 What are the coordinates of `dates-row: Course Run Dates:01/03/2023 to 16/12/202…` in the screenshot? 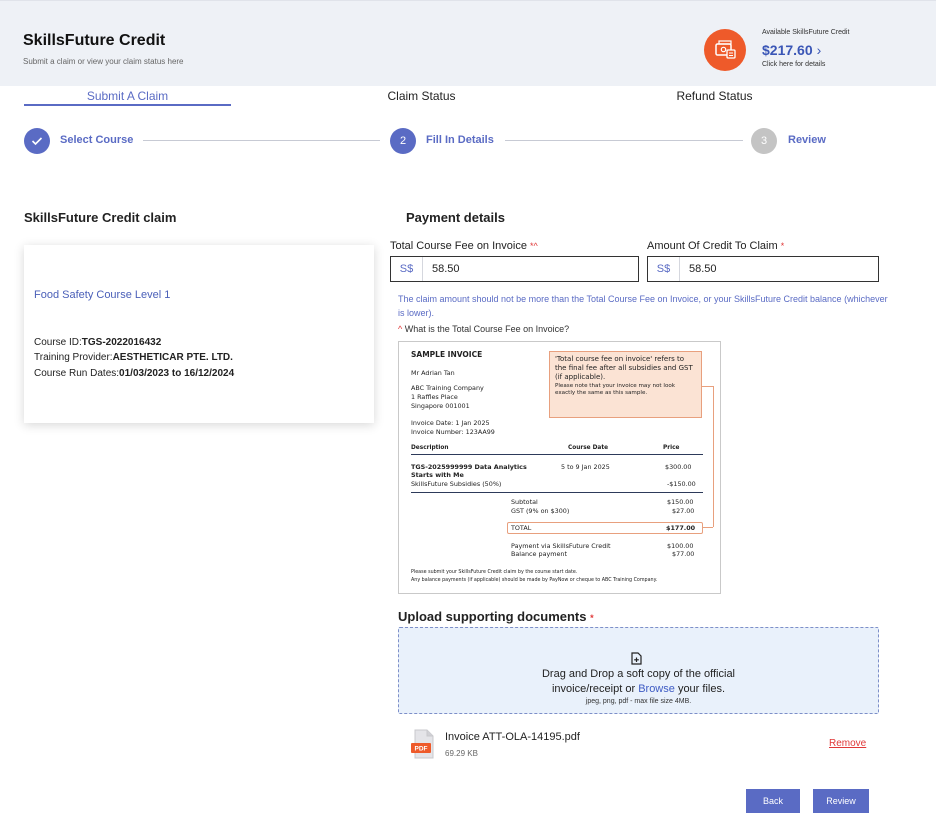 It's located at (134, 373).